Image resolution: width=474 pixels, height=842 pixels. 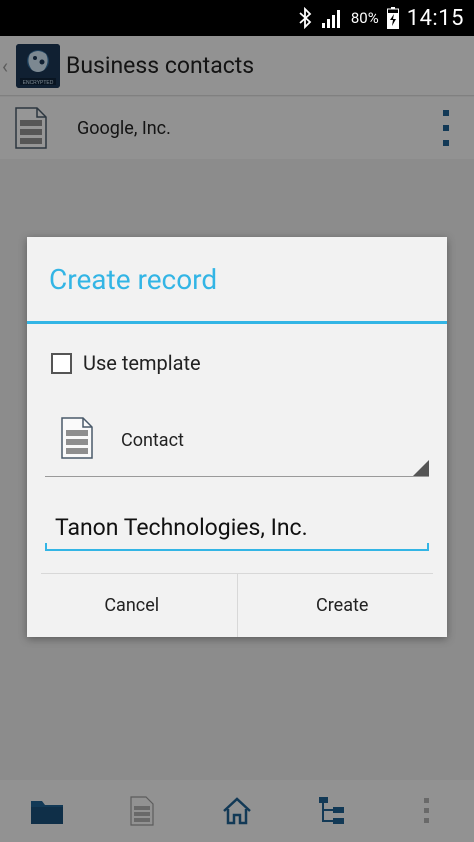 I want to click on create-button: Create, so click(x=343, y=605).